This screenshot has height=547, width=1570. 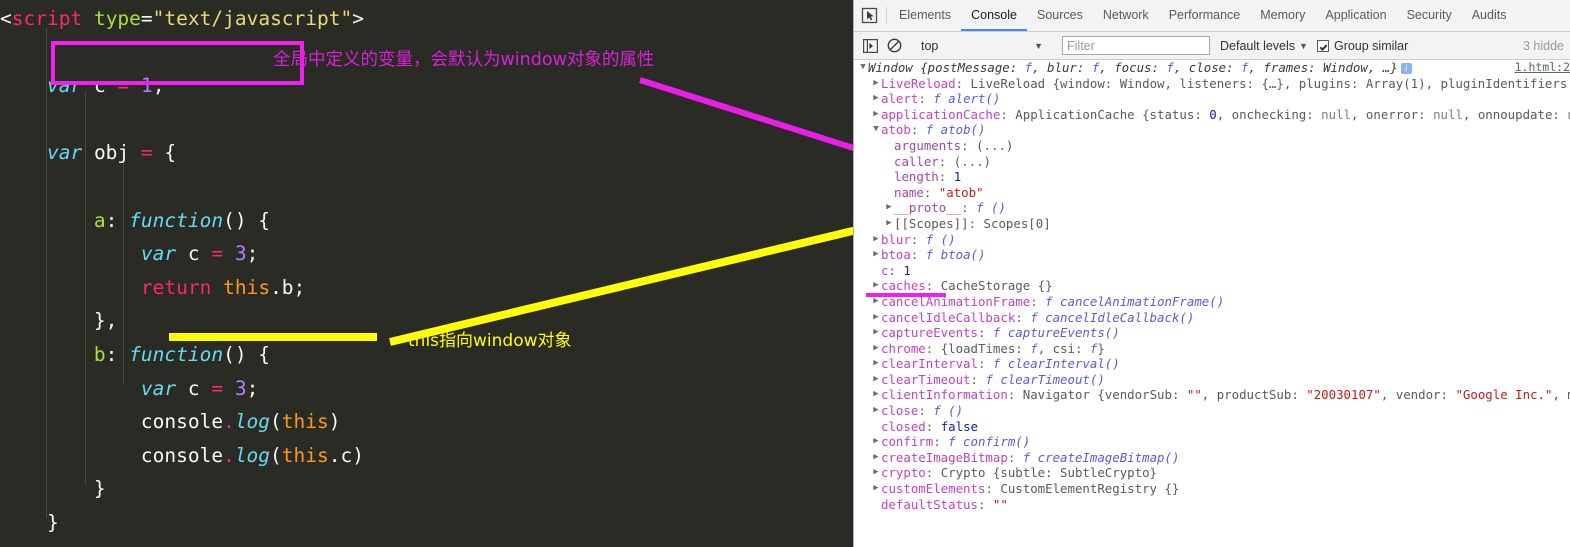 I want to click on console-row: closed: false, so click(x=1212, y=427).